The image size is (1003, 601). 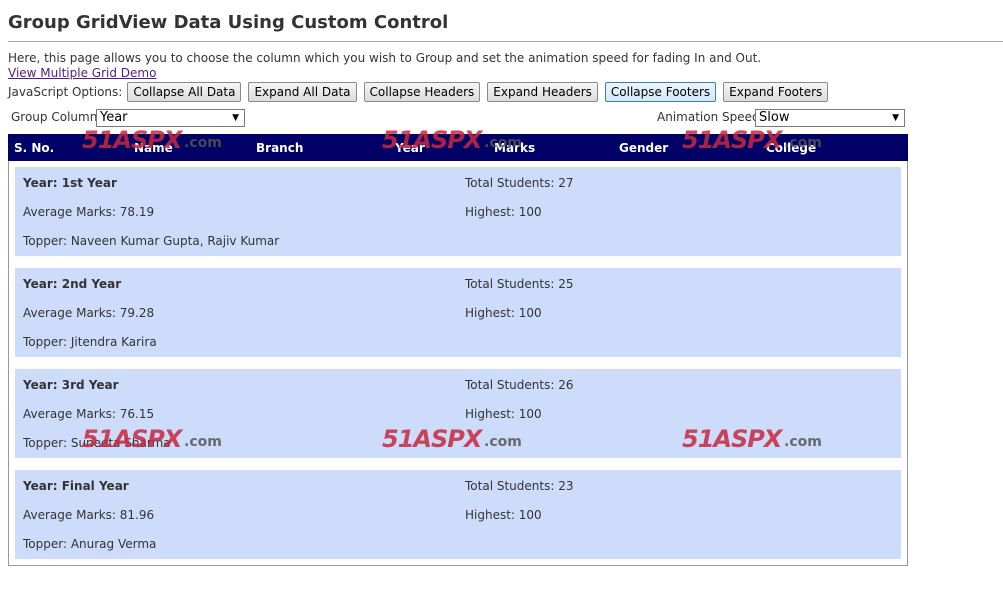 I want to click on header-college: College, so click(x=791, y=148).